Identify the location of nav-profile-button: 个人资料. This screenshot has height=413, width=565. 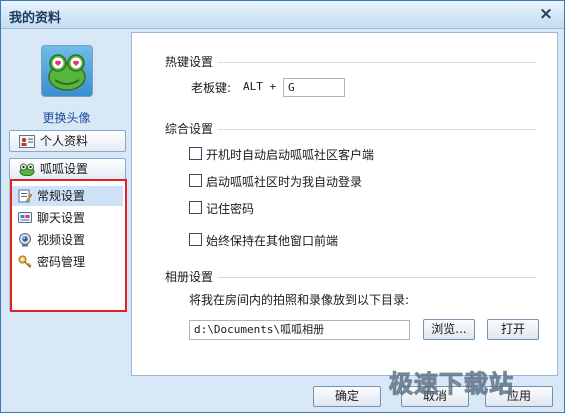
(67, 141).